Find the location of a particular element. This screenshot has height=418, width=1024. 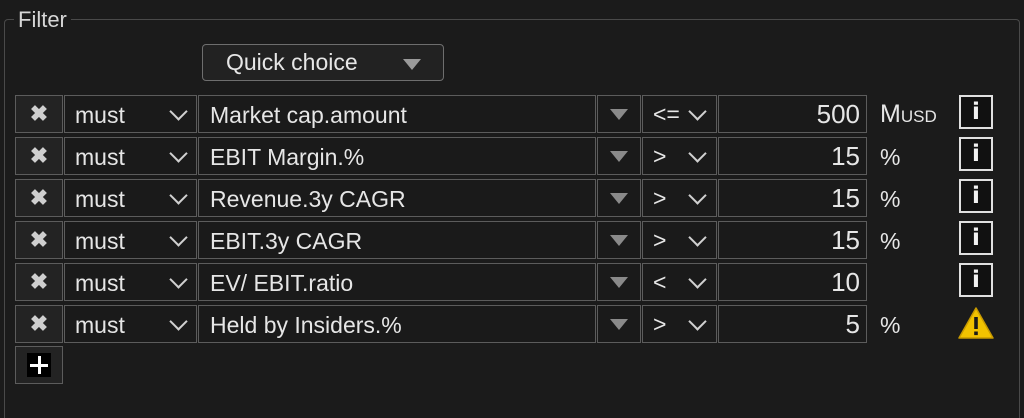

operator-value: < is located at coordinates (660, 282).